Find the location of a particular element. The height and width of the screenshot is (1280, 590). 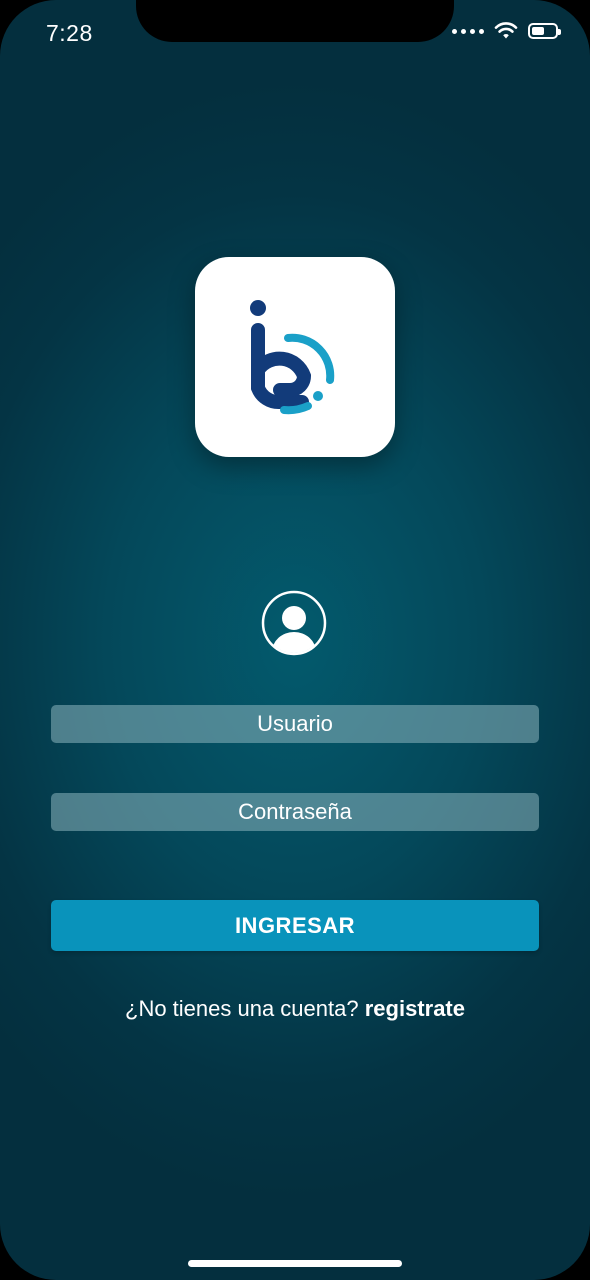

app-logo-icon is located at coordinates (295, 357).